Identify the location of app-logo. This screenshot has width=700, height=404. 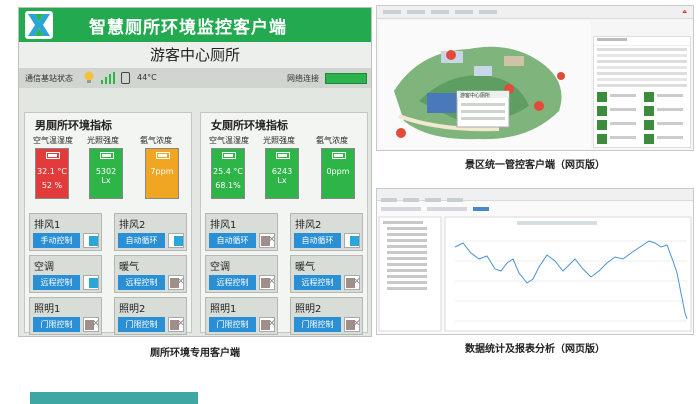
(39, 25).